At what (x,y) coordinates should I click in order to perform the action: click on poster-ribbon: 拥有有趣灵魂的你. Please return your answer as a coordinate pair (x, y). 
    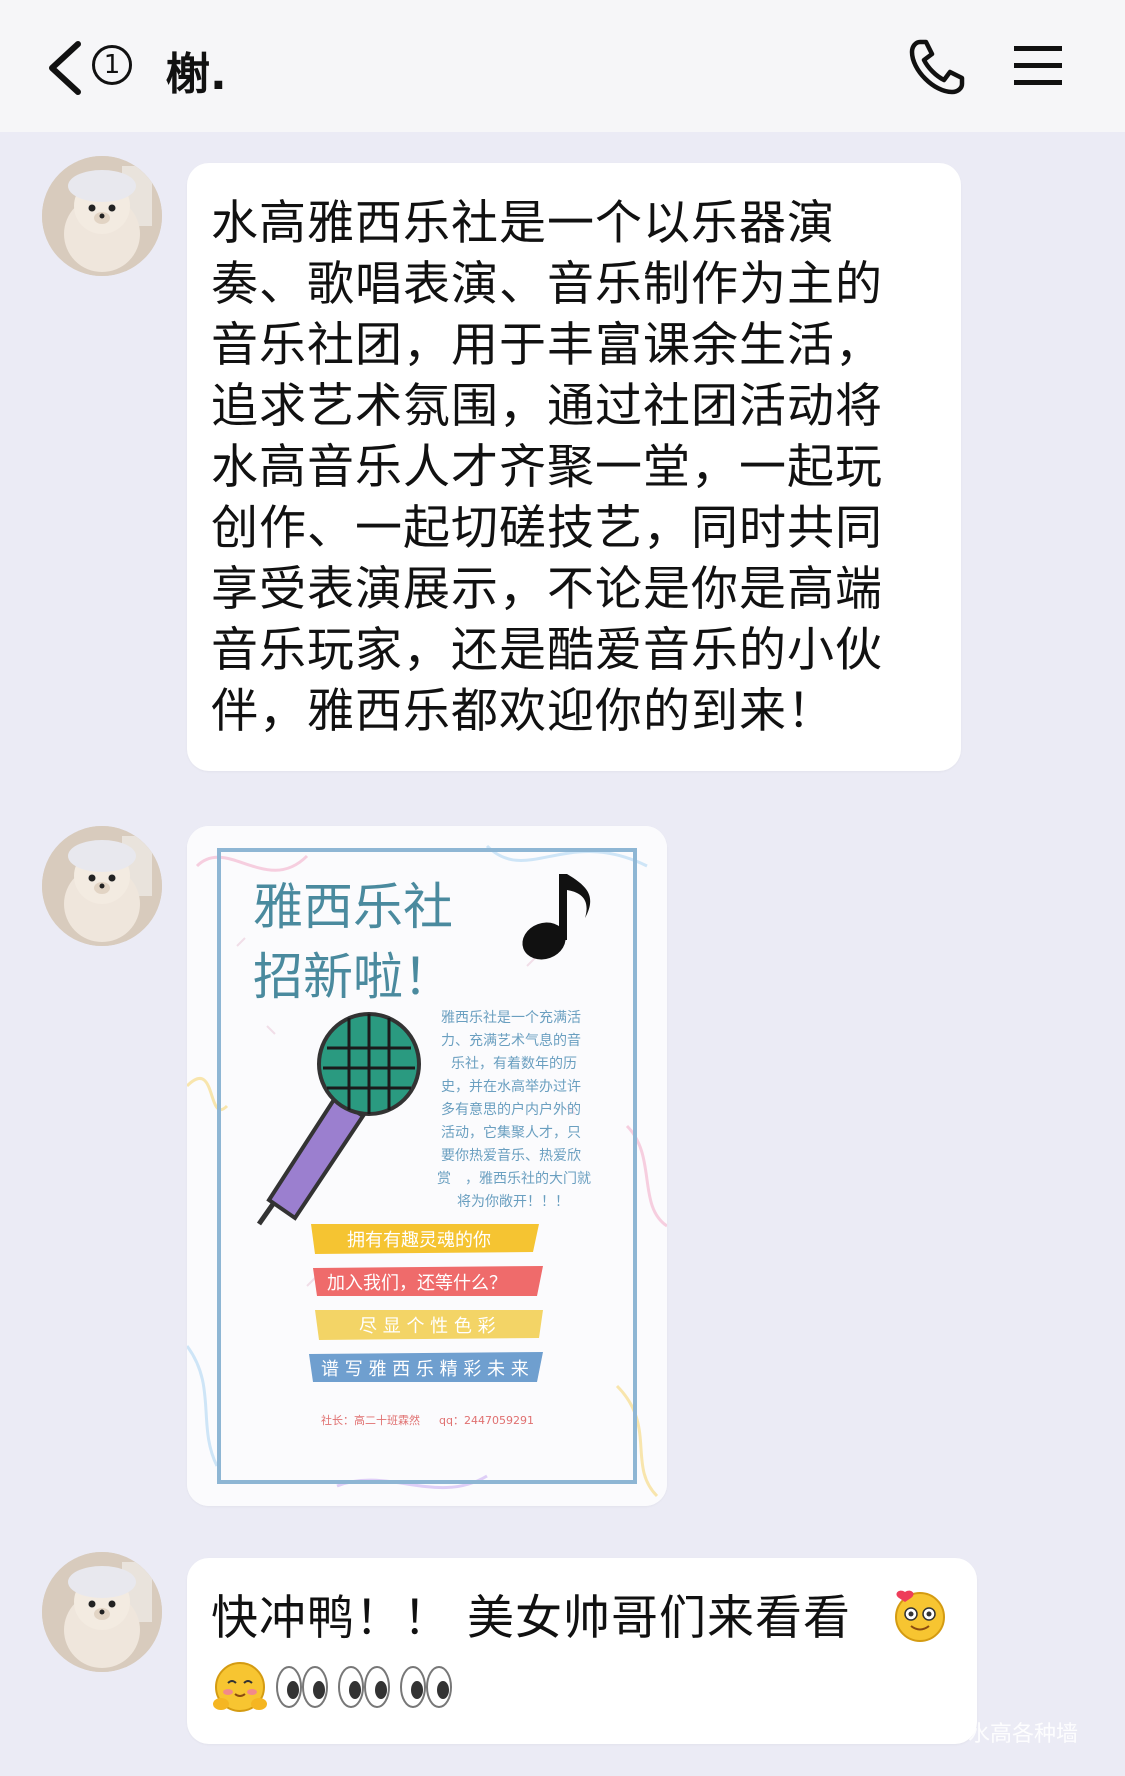
    Looking at the image, I should click on (425, 1239).